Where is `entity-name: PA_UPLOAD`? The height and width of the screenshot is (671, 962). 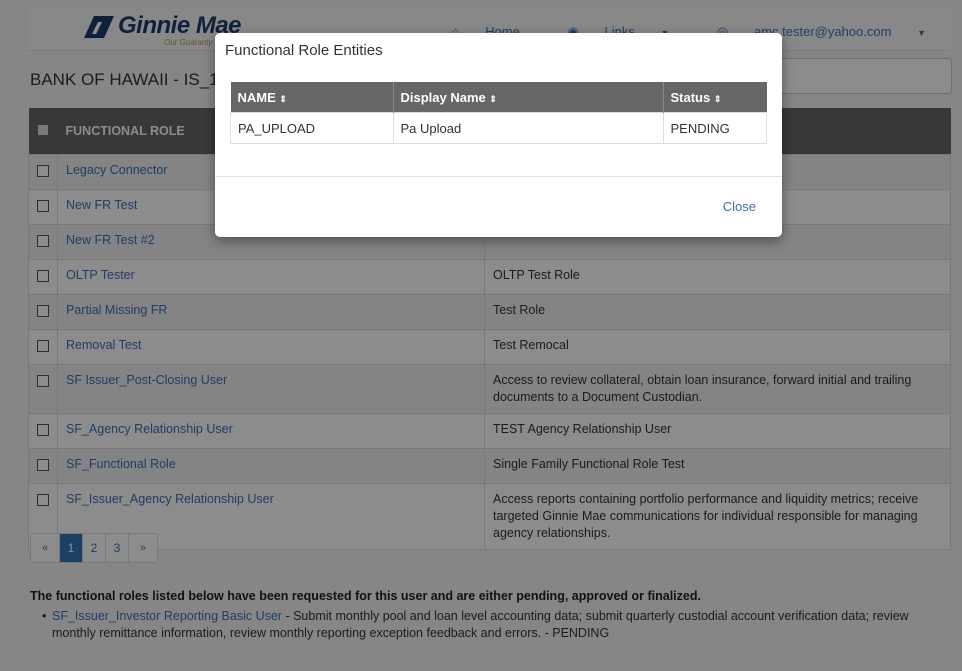 entity-name: PA_UPLOAD is located at coordinates (312, 128).